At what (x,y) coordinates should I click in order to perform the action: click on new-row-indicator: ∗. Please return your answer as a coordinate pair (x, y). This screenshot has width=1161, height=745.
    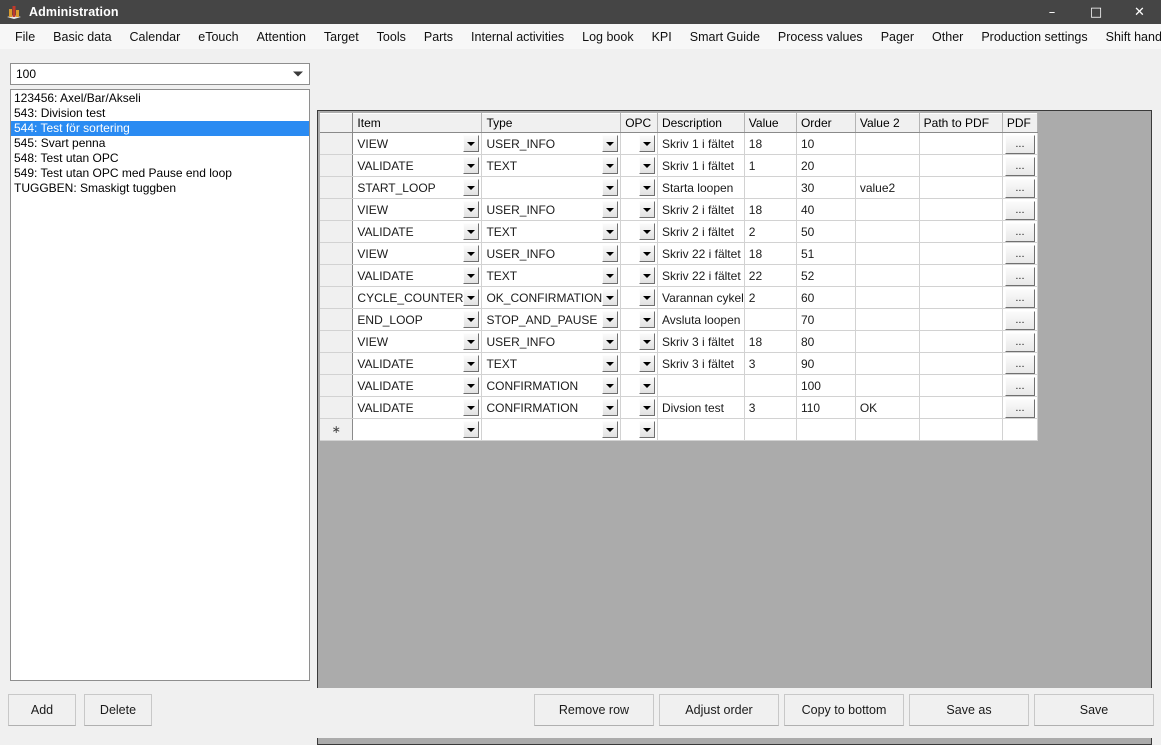
    Looking at the image, I should click on (337, 429).